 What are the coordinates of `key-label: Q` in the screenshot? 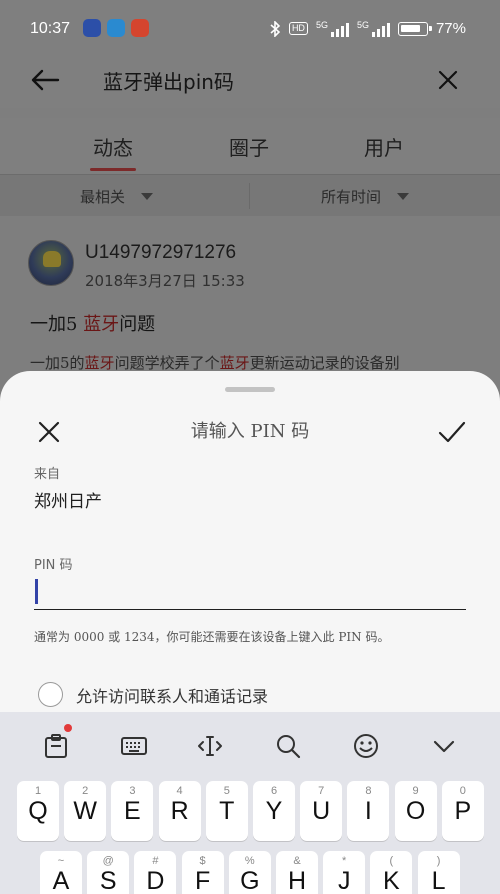 It's located at (38, 811).